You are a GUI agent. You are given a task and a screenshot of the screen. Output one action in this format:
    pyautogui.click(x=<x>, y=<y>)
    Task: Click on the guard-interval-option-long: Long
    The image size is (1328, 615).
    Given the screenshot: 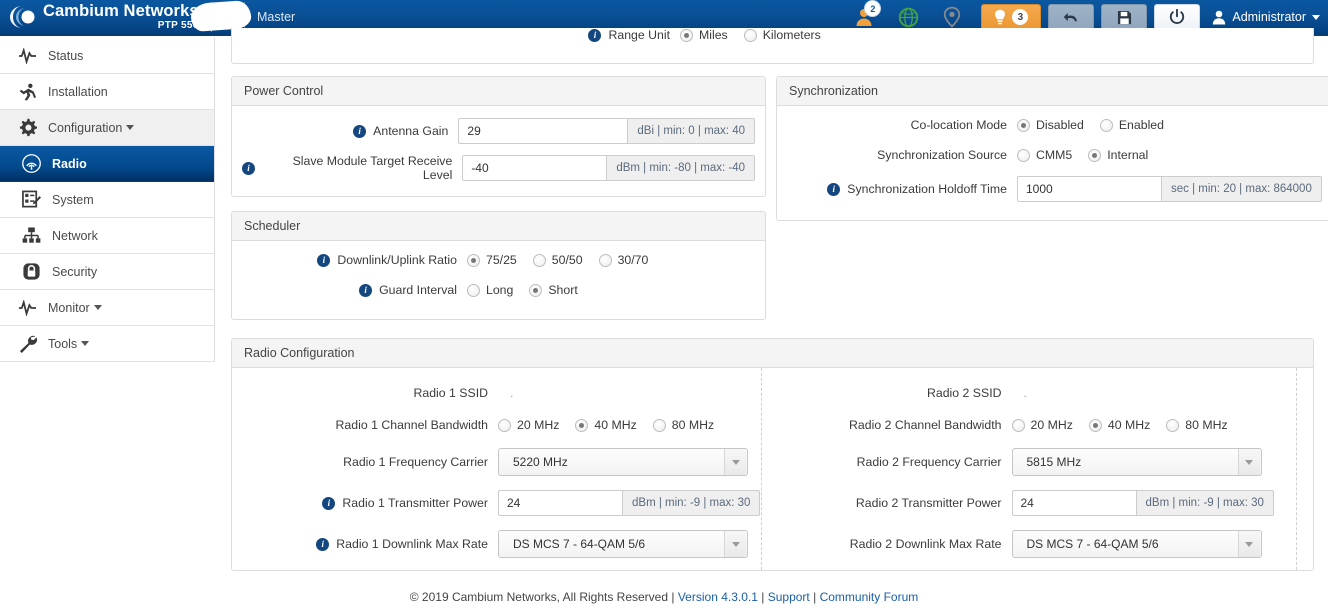 What is the action you would take?
    pyautogui.click(x=490, y=290)
    